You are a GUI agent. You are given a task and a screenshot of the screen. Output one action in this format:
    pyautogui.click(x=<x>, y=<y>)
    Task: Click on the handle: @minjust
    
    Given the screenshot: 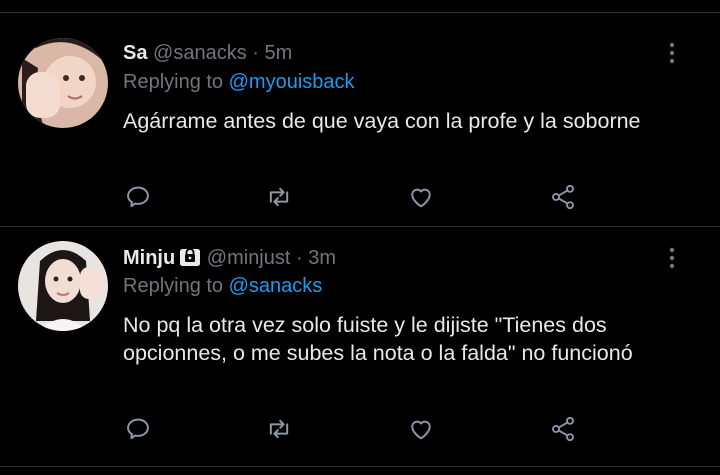 What is the action you would take?
    pyautogui.click(x=249, y=258)
    